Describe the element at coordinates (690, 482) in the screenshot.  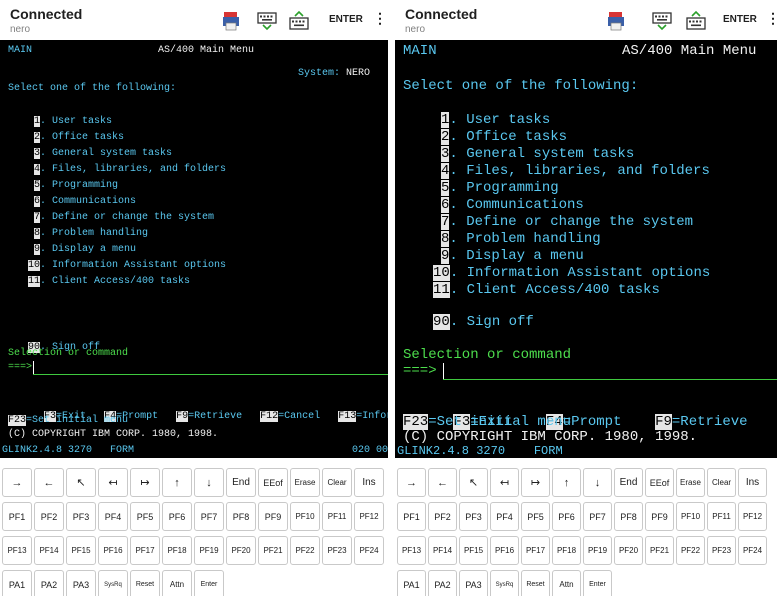
I see `key: Erase` at that location.